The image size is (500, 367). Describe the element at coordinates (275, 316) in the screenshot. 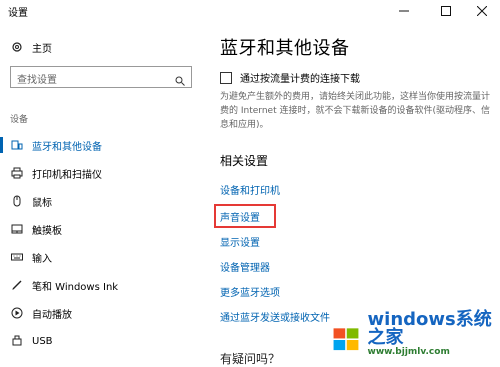

I see `link-bluetooth-file-transfer: 通过蓝牙发送或接收文件` at that location.